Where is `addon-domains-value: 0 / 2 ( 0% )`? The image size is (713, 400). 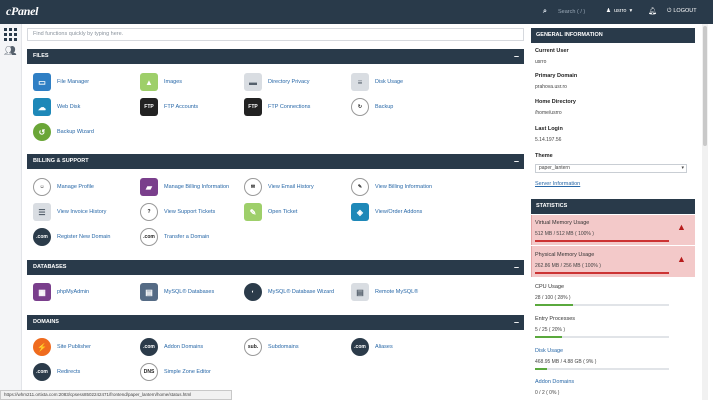
addon-domains-value: 0 / 2 ( 0% ) is located at coordinates (547, 393).